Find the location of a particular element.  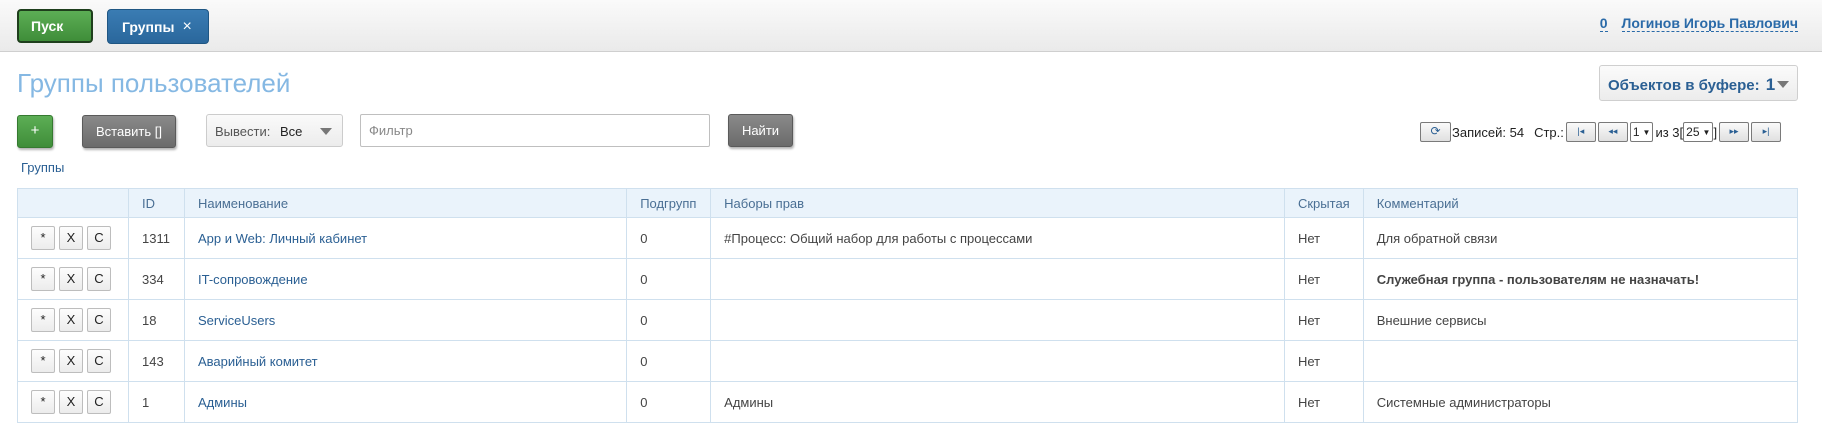

group-name-link: Аварийный комитет is located at coordinates (258, 361).